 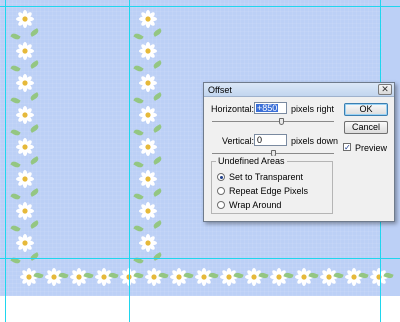 What do you see at coordinates (255, 205) in the screenshot?
I see `wrap-around-label: Wrap Around` at bounding box center [255, 205].